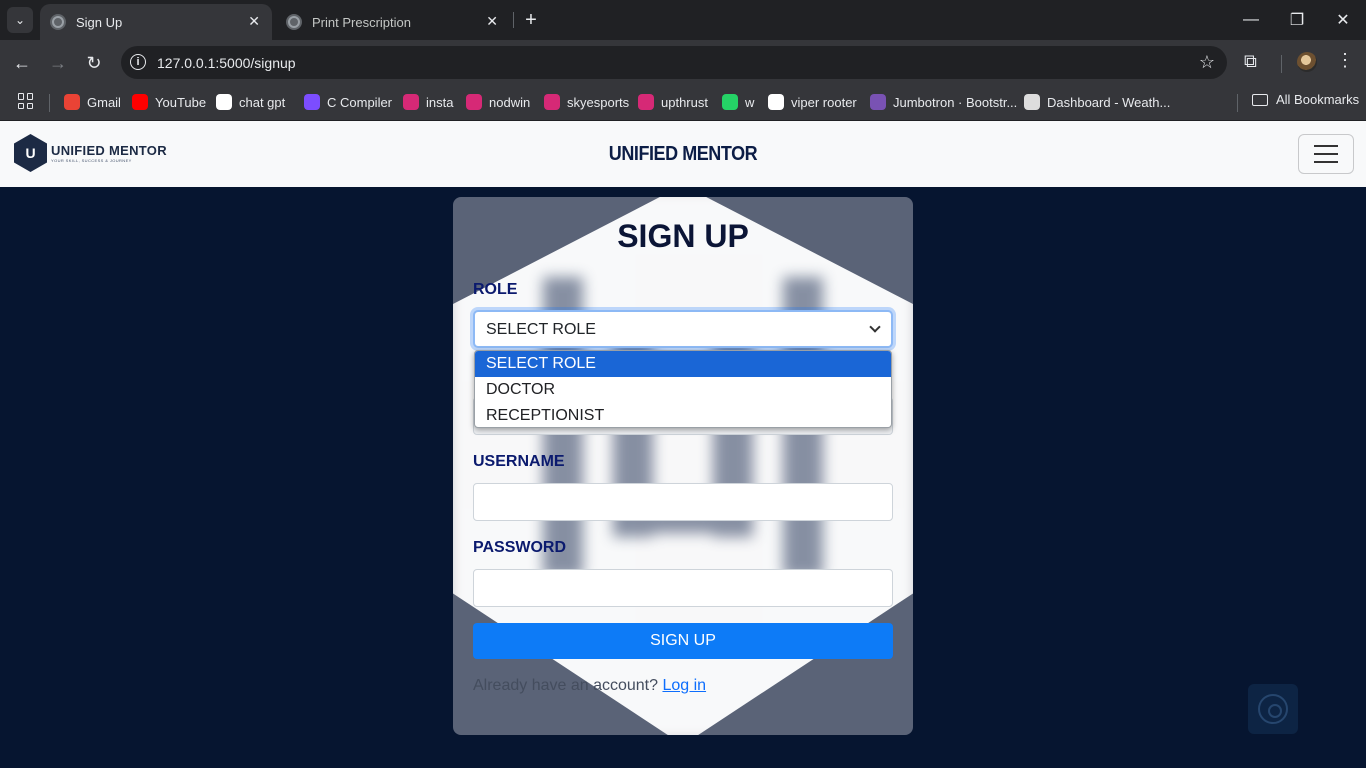  What do you see at coordinates (94, 63) in the screenshot?
I see `reload-button: ↻` at bounding box center [94, 63].